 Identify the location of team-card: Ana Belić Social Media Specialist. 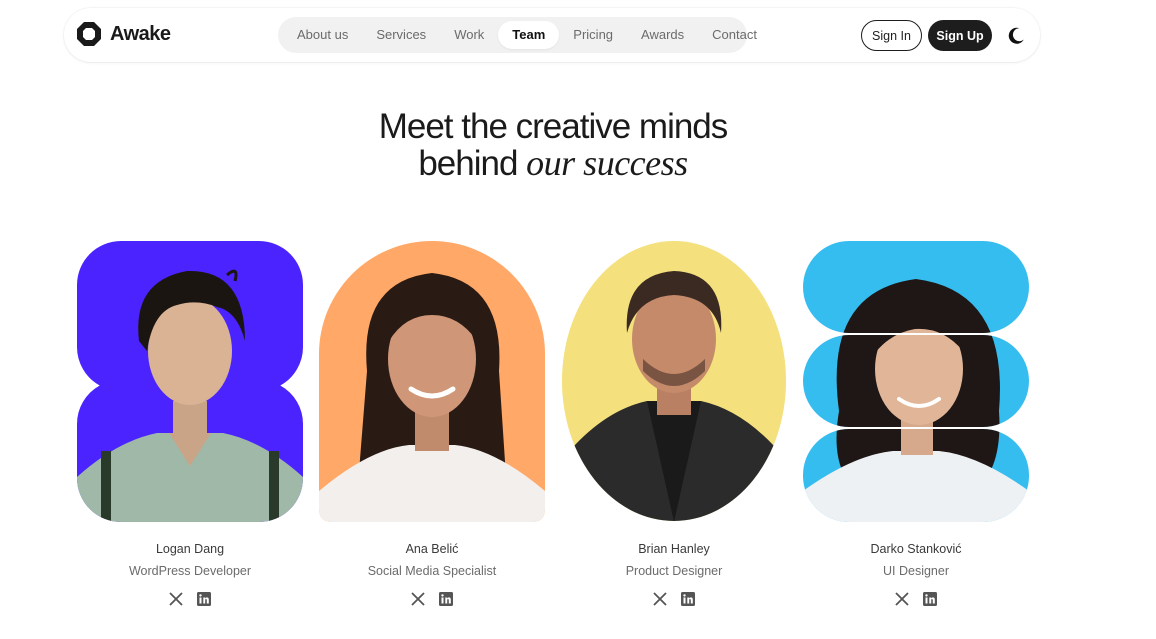
(432, 423).